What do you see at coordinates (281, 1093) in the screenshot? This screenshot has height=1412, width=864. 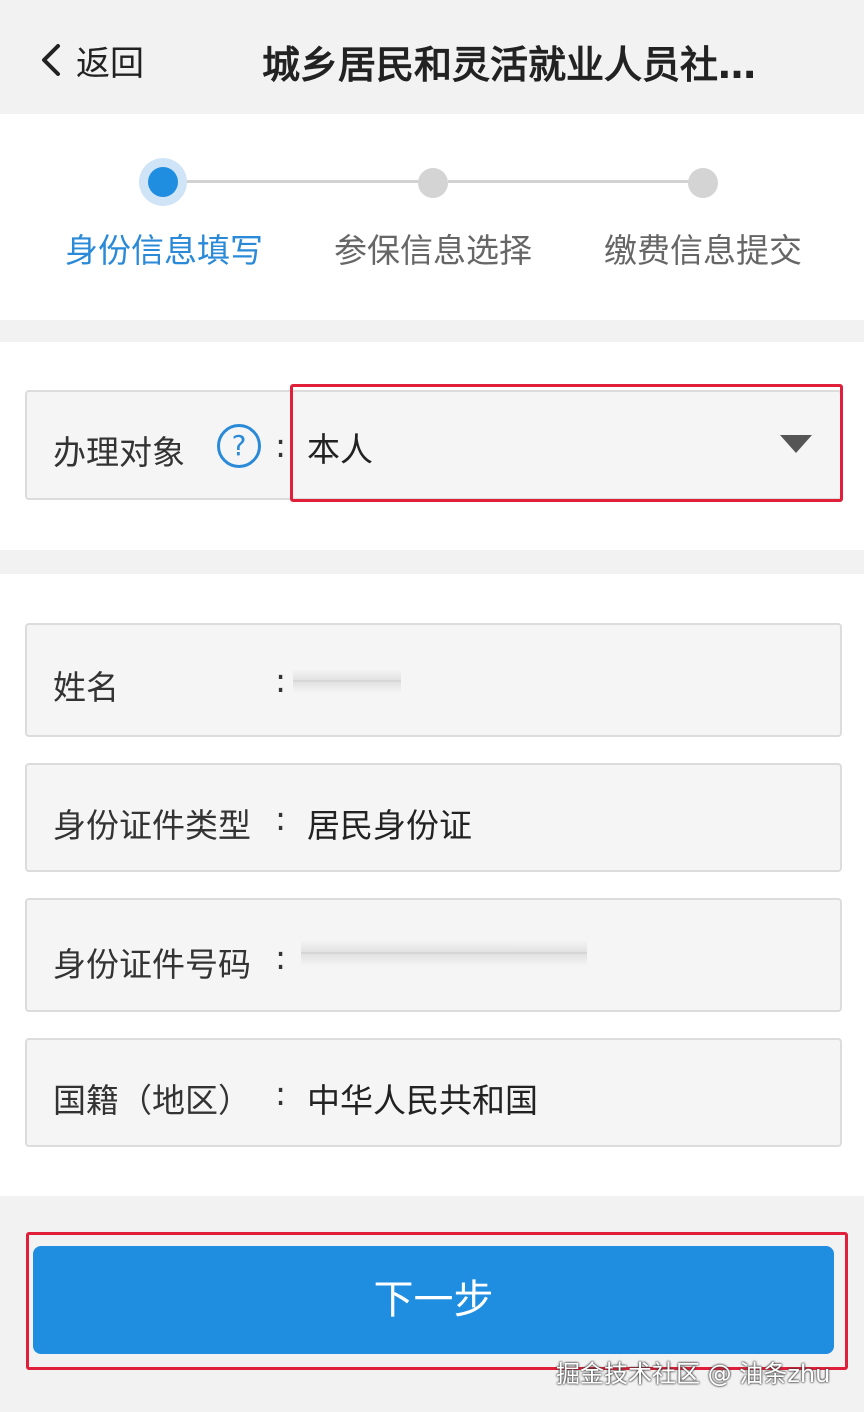 I see `nationality-colon: :` at bounding box center [281, 1093].